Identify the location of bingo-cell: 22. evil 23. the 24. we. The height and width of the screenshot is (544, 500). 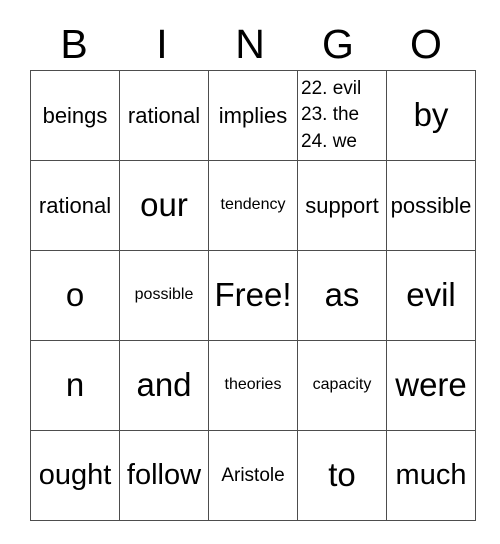
(342, 115).